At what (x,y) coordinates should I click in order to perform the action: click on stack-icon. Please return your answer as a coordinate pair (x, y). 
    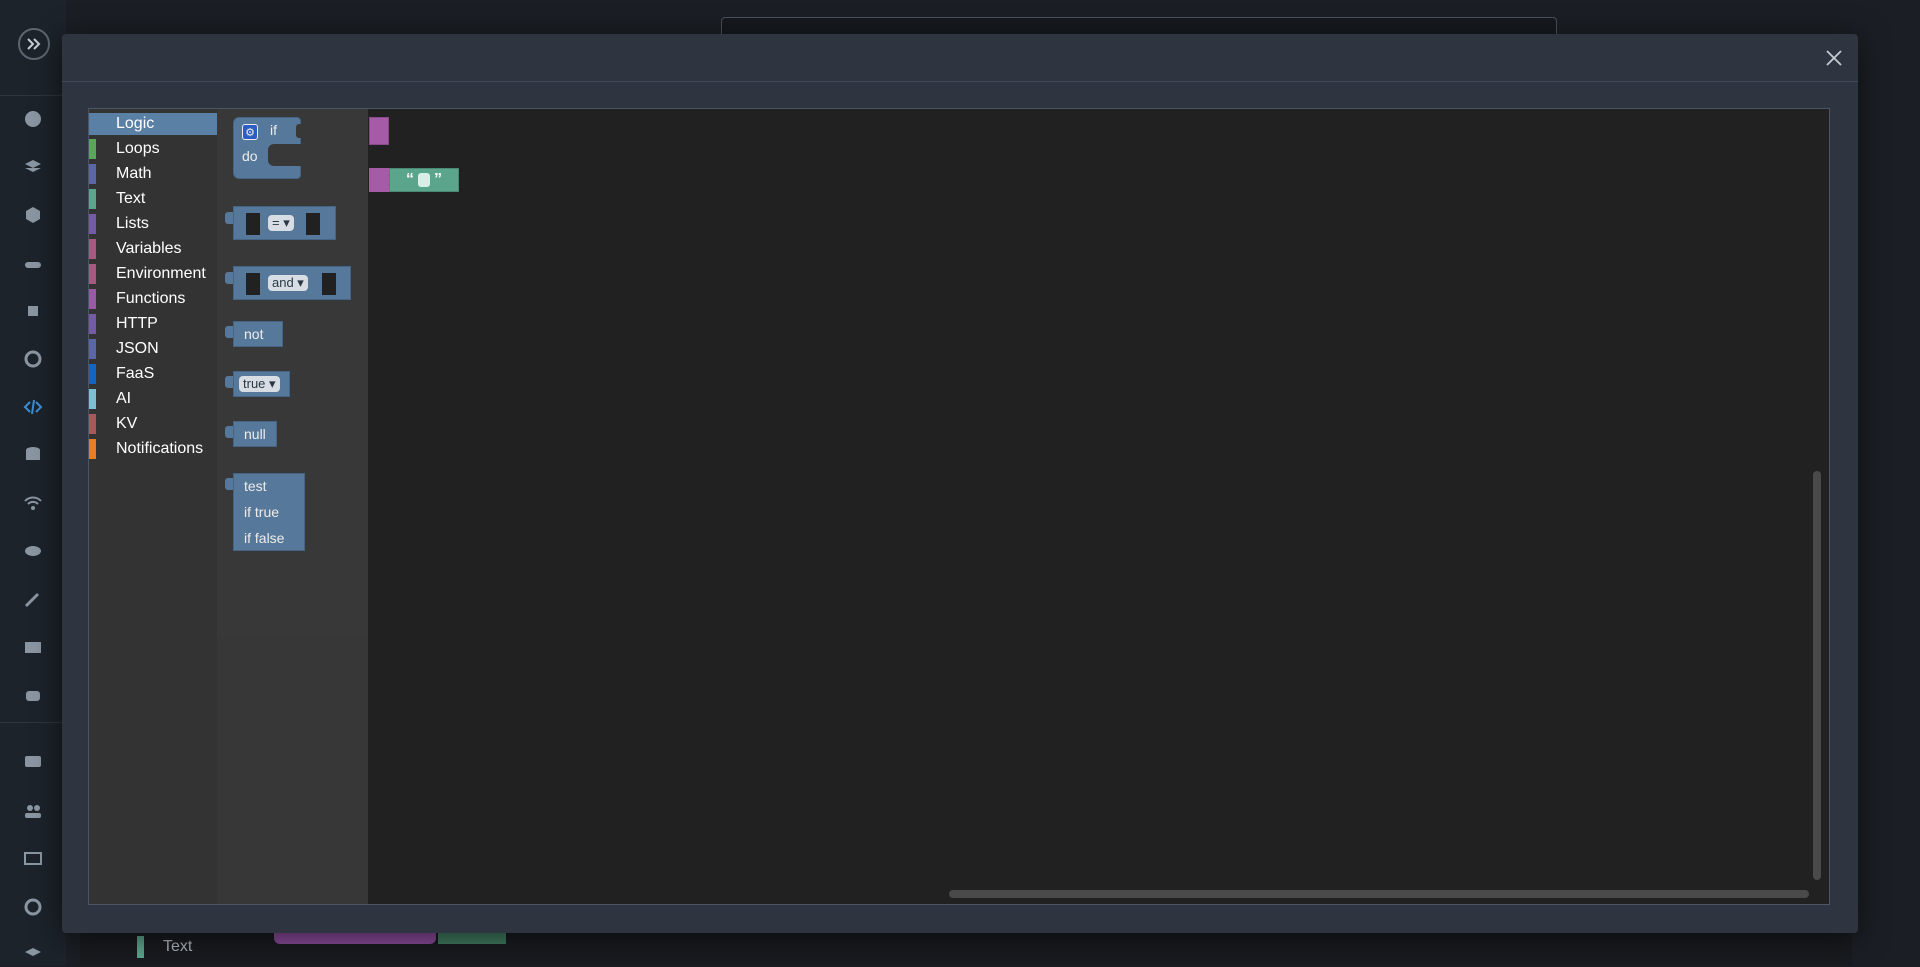
    Looking at the image, I should click on (33, 955).